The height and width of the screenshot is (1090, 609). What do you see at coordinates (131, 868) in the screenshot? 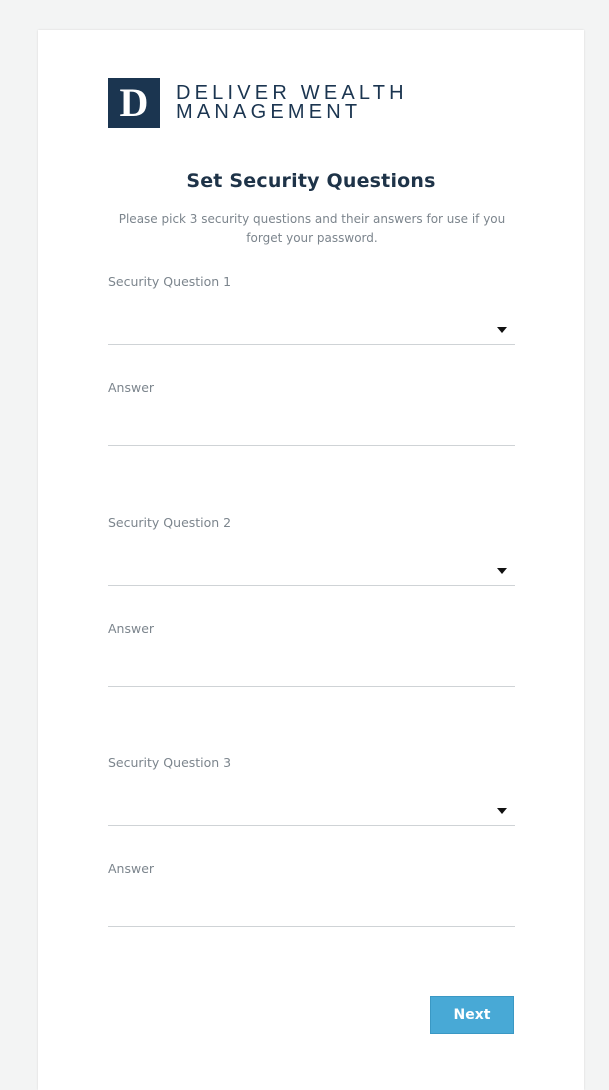
I see `answer-3-label: Answer` at bounding box center [131, 868].